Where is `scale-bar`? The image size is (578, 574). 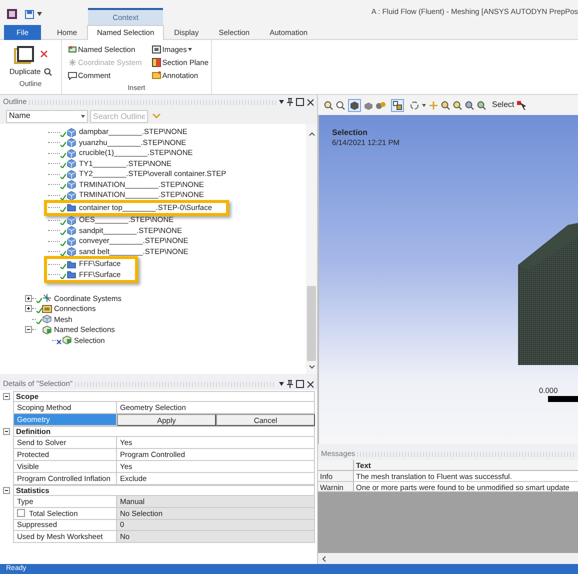 scale-bar is located at coordinates (563, 399).